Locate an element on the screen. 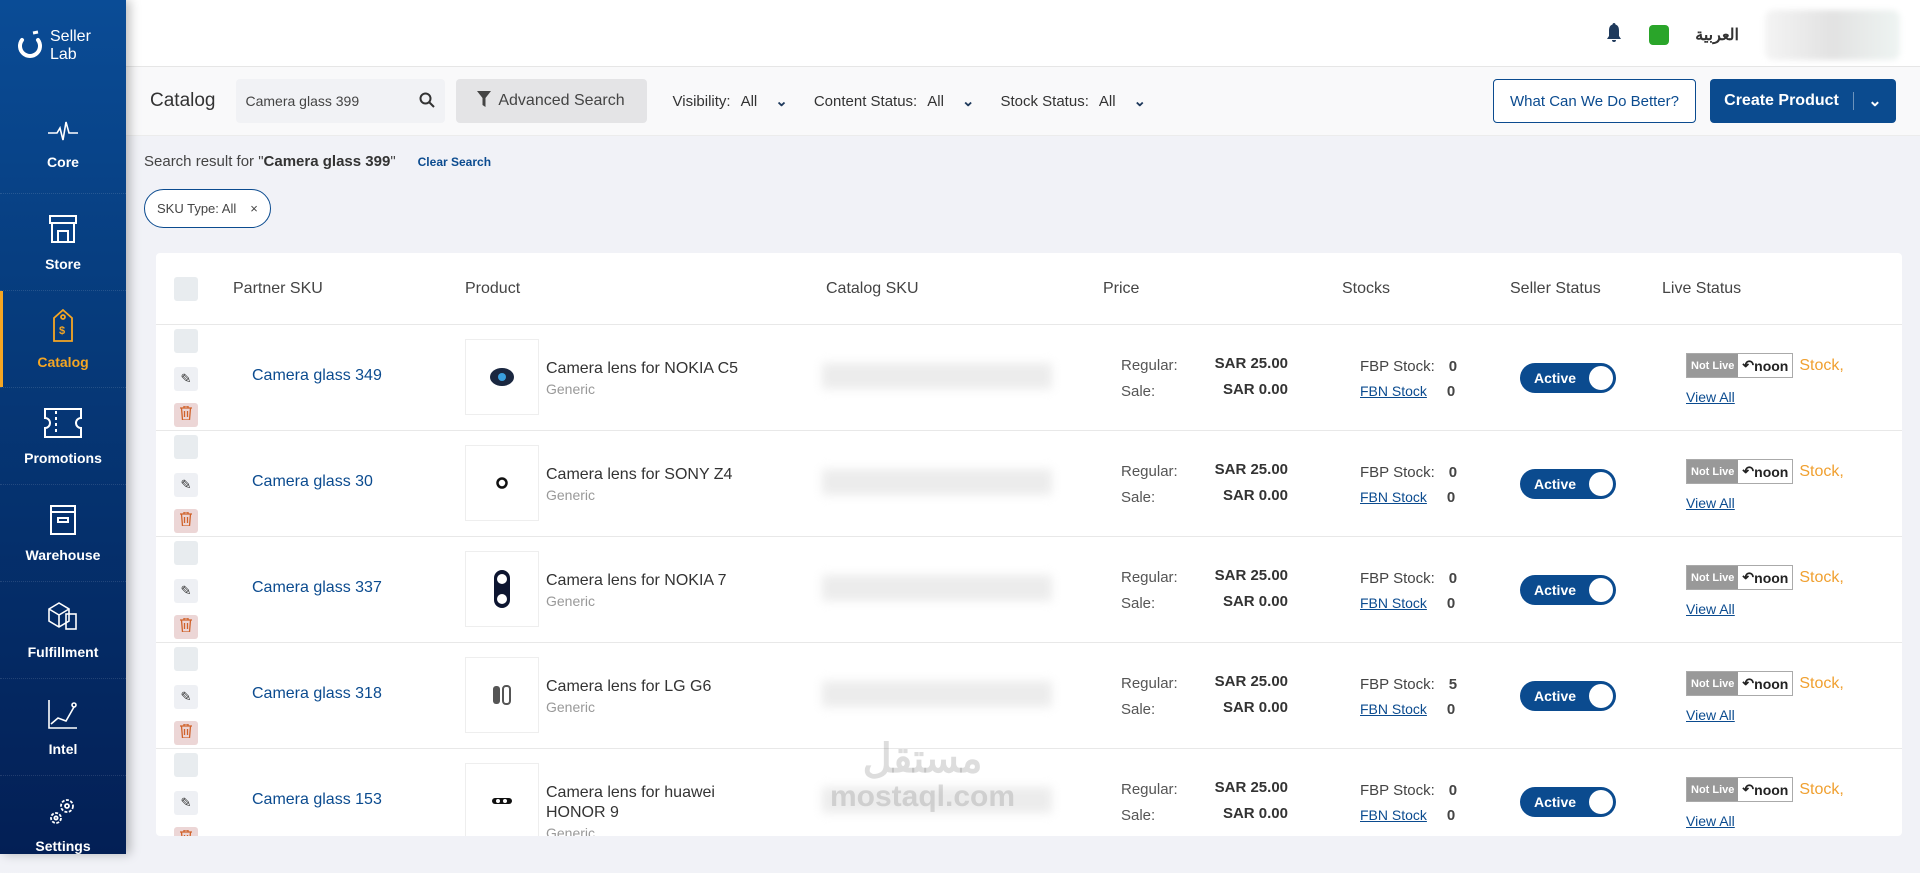 The width and height of the screenshot is (1920, 873). filter-dropdown: Content Status: All ⌄ is located at coordinates (894, 101).